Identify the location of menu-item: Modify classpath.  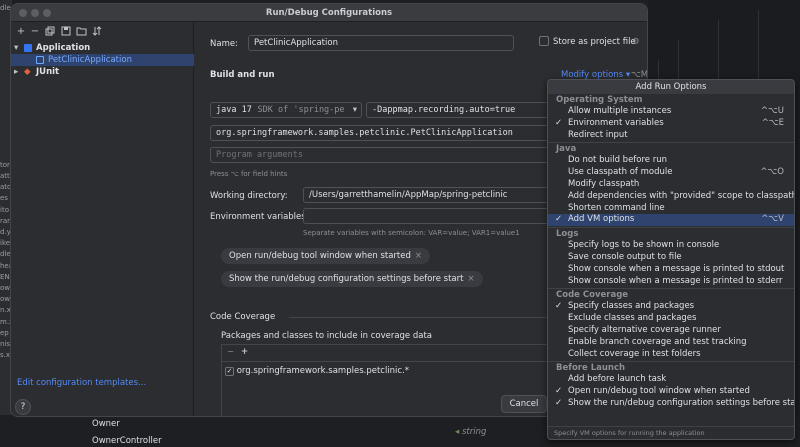
(671, 185).